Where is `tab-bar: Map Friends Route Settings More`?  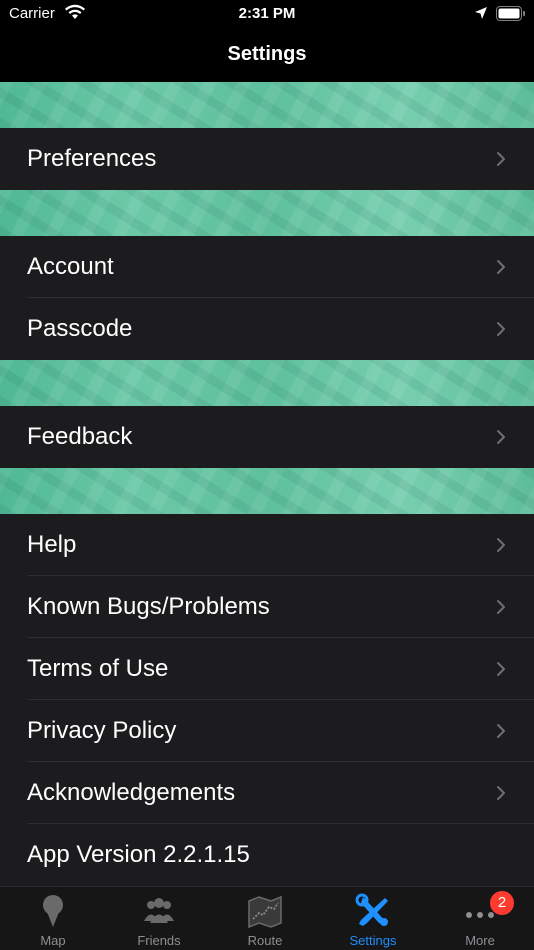 tab-bar: Map Friends Route Settings More is located at coordinates (267, 918).